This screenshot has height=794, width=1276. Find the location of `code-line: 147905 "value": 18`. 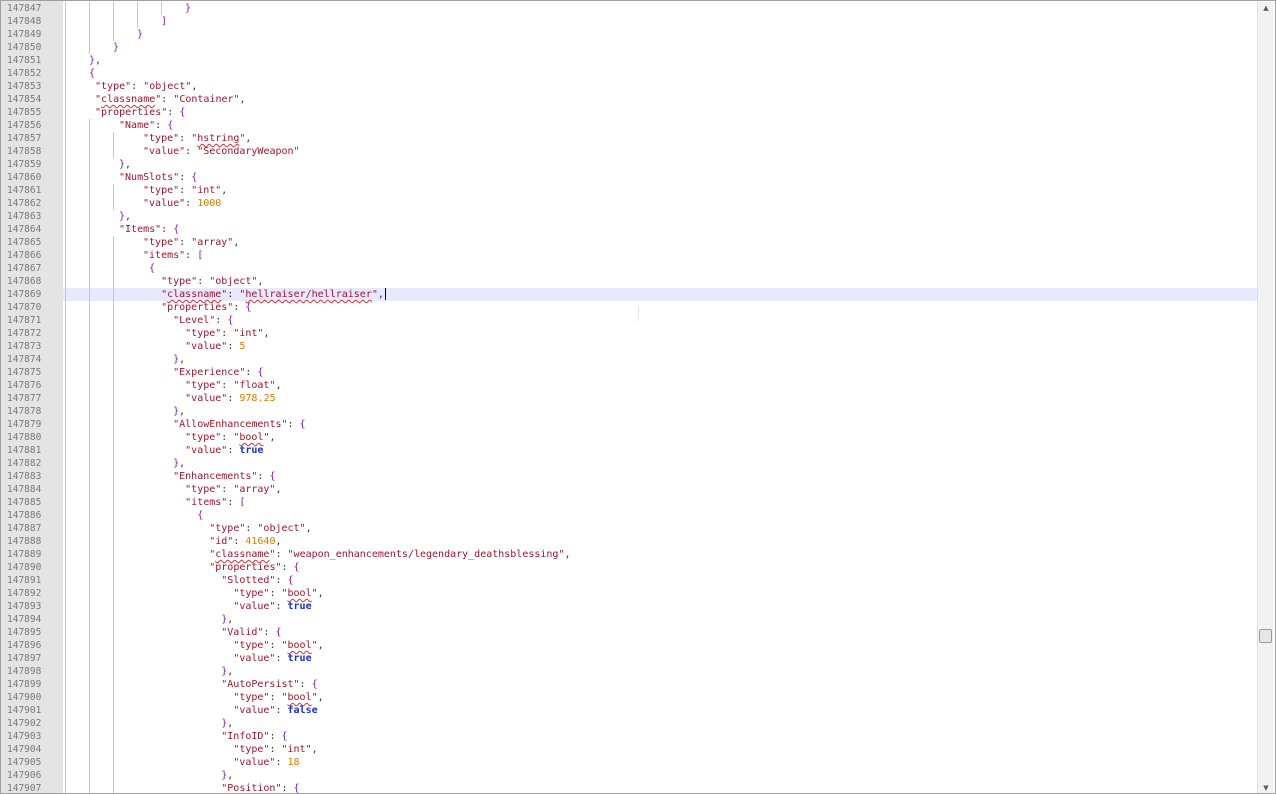

code-line: 147905 "value": 18 is located at coordinates (630, 762).